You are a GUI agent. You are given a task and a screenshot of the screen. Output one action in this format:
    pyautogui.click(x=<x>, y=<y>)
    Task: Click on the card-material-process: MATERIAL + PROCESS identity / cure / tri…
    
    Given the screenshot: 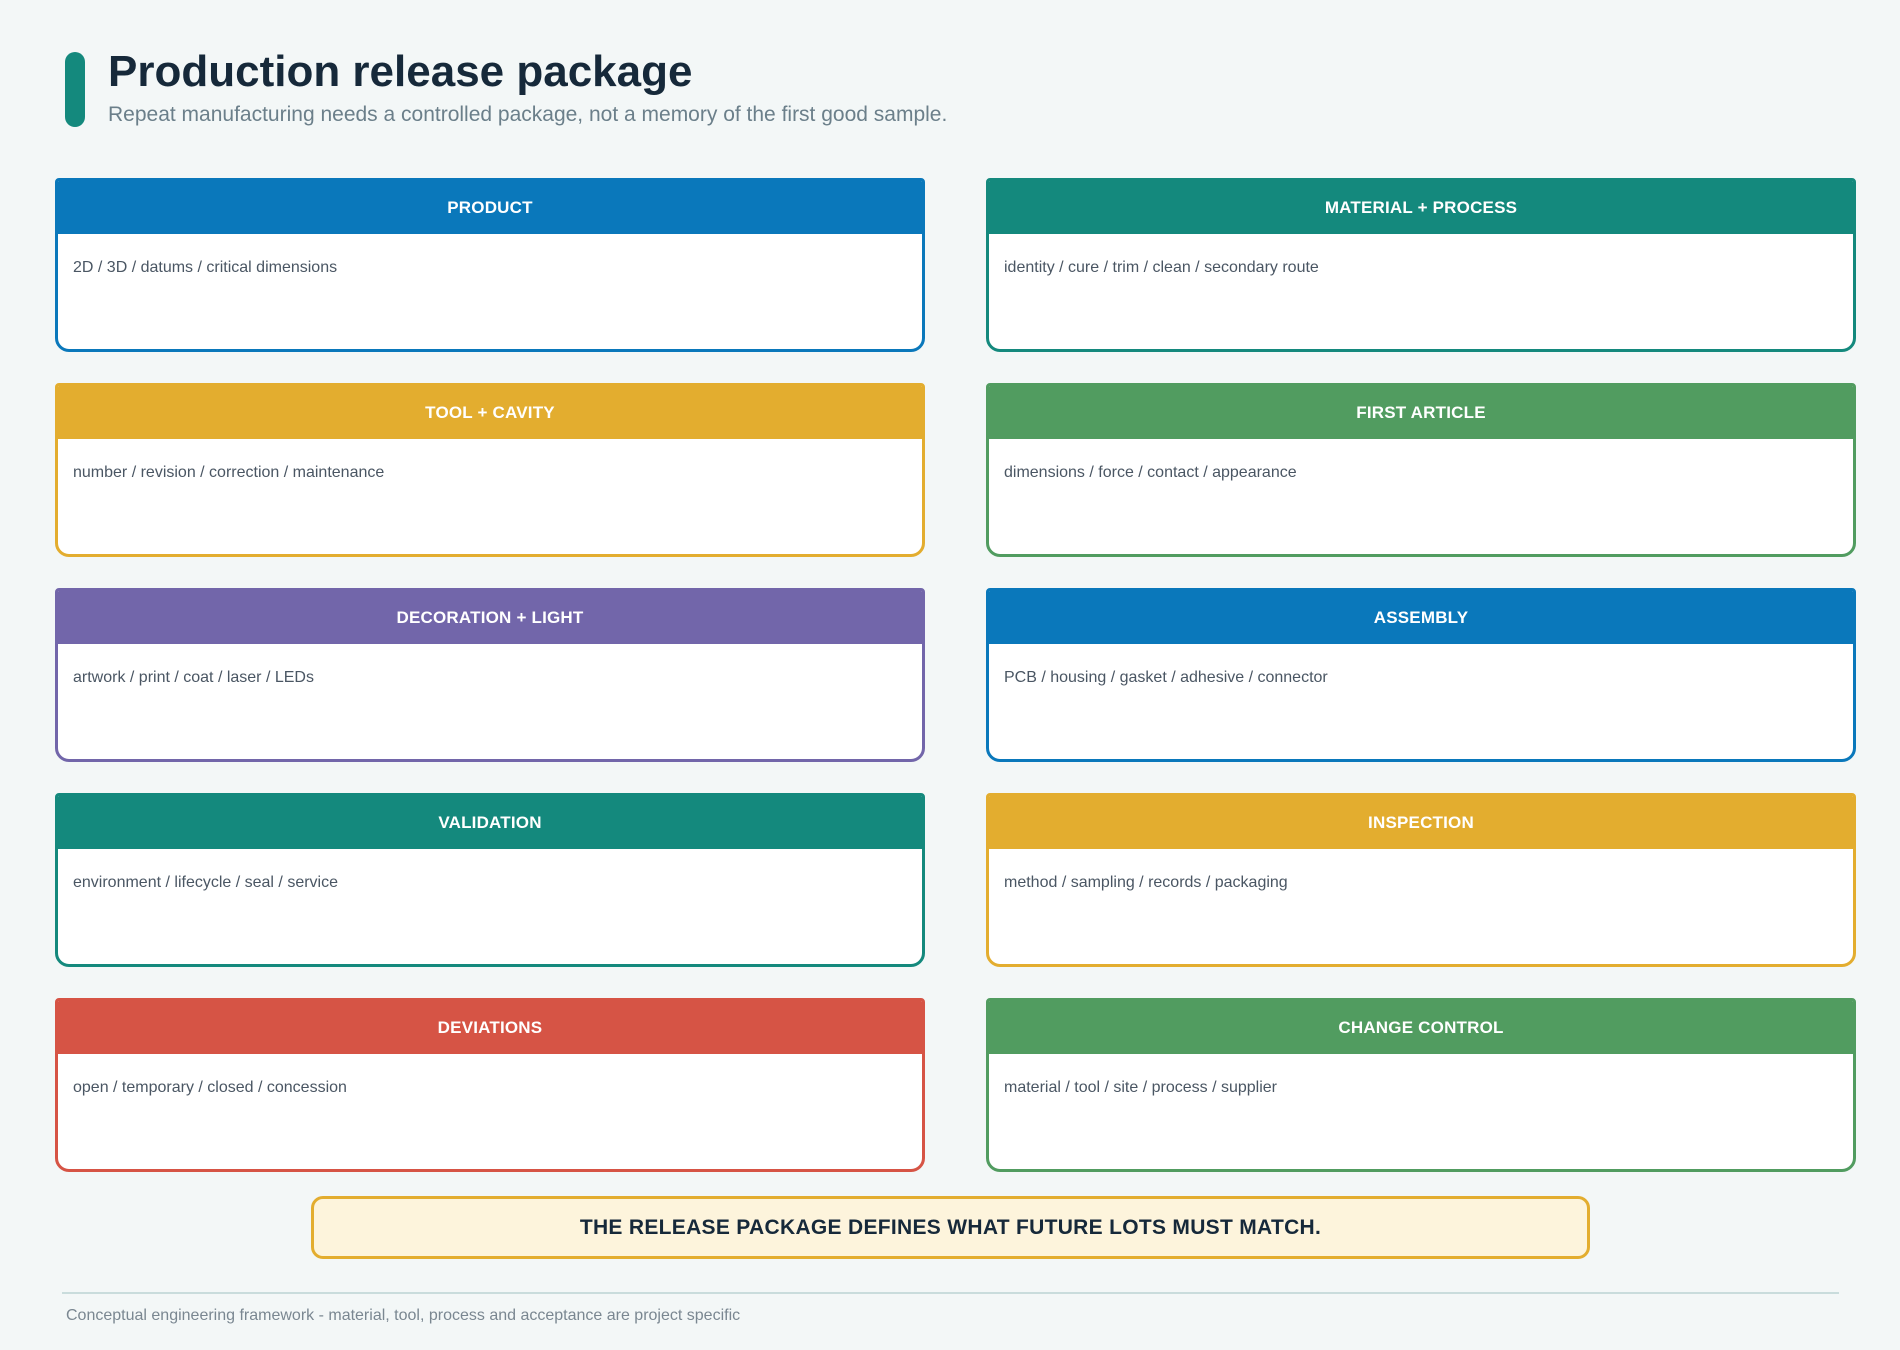 What is the action you would take?
    pyautogui.click(x=1421, y=265)
    